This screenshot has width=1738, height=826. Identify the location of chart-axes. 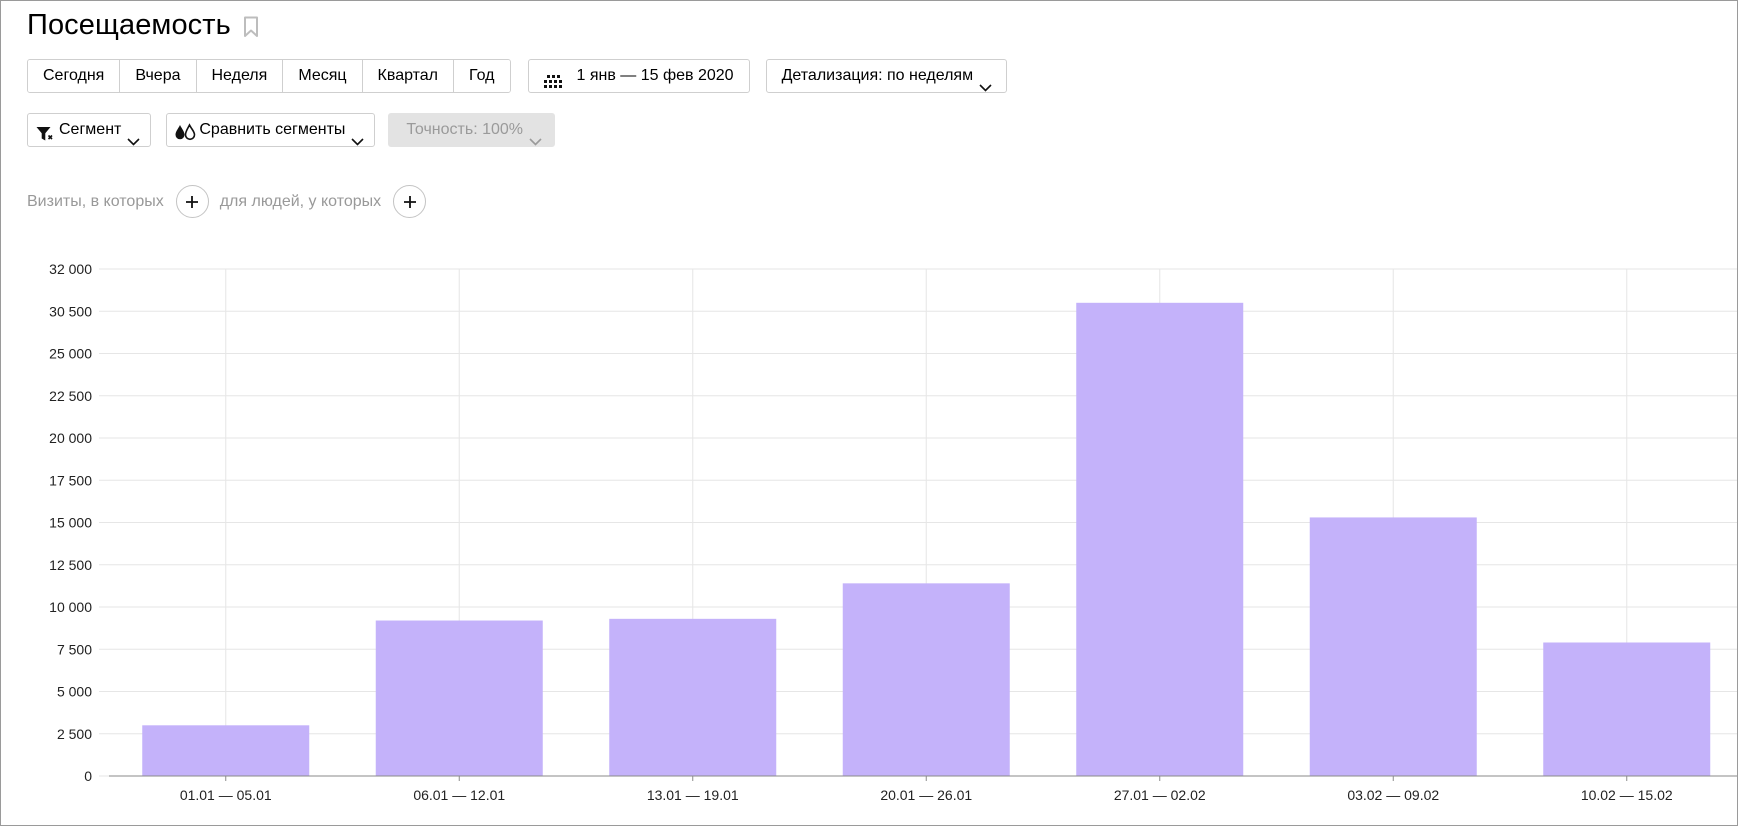
(923, 778).